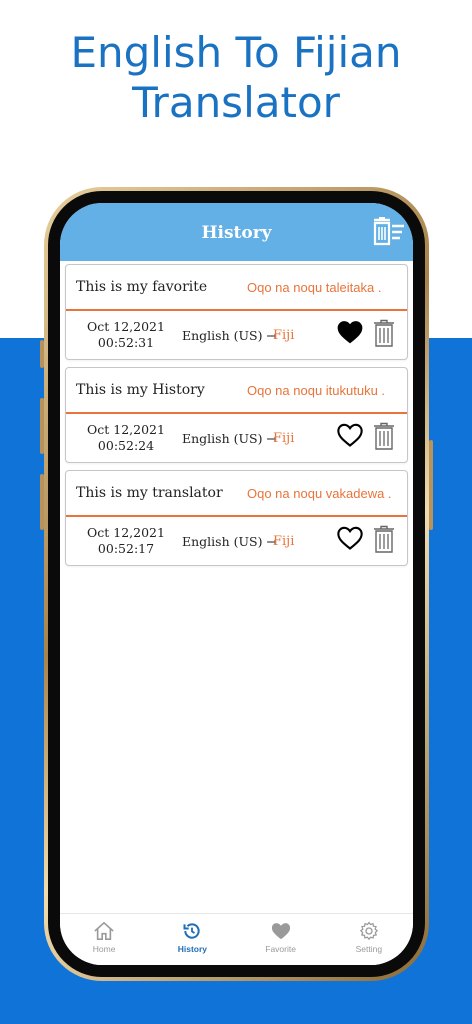  I want to click on history-timestamp: Oct 12,2021 00:52:17, so click(126, 541).